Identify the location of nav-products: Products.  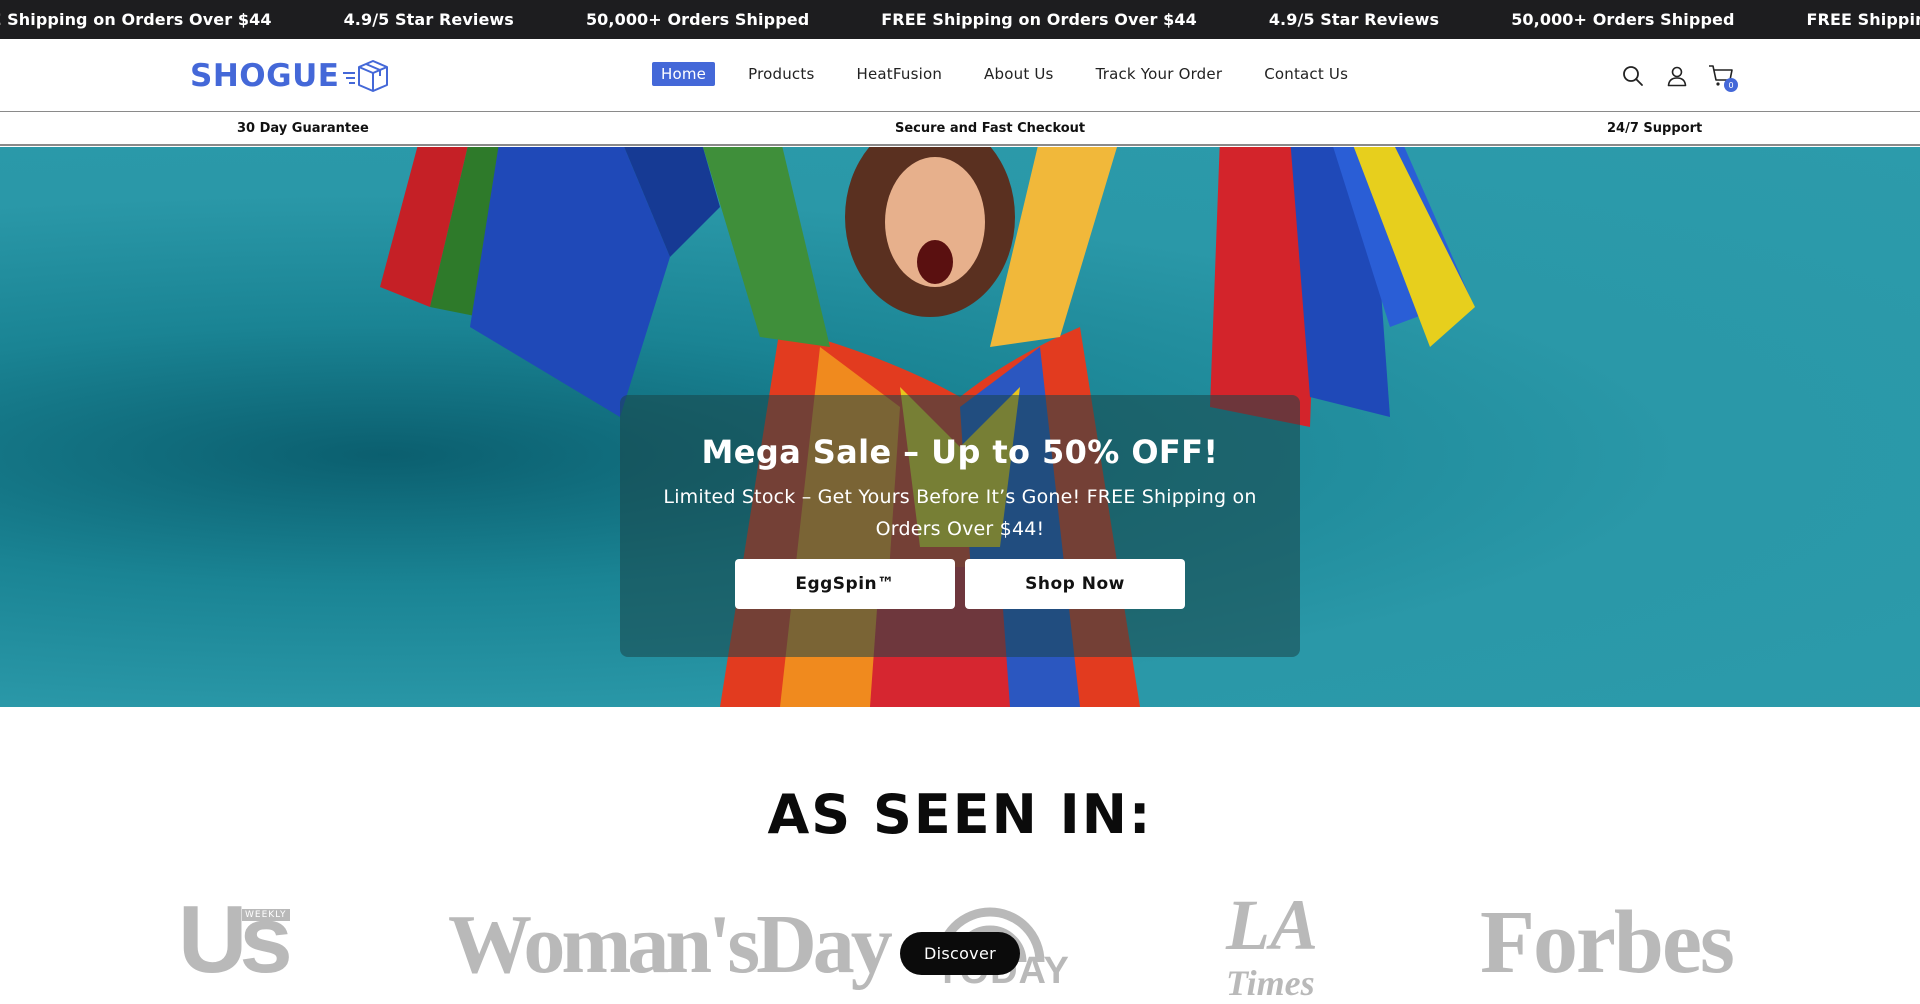
(781, 74).